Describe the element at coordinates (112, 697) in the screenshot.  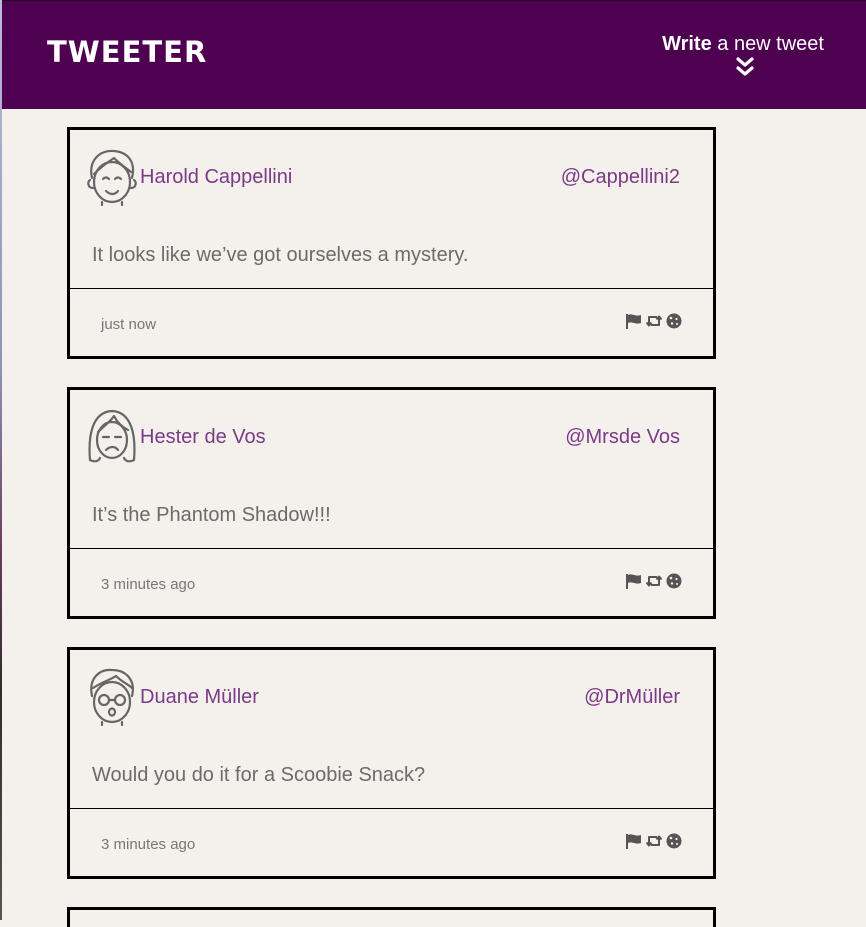
I see `glasses-man-icon` at that location.